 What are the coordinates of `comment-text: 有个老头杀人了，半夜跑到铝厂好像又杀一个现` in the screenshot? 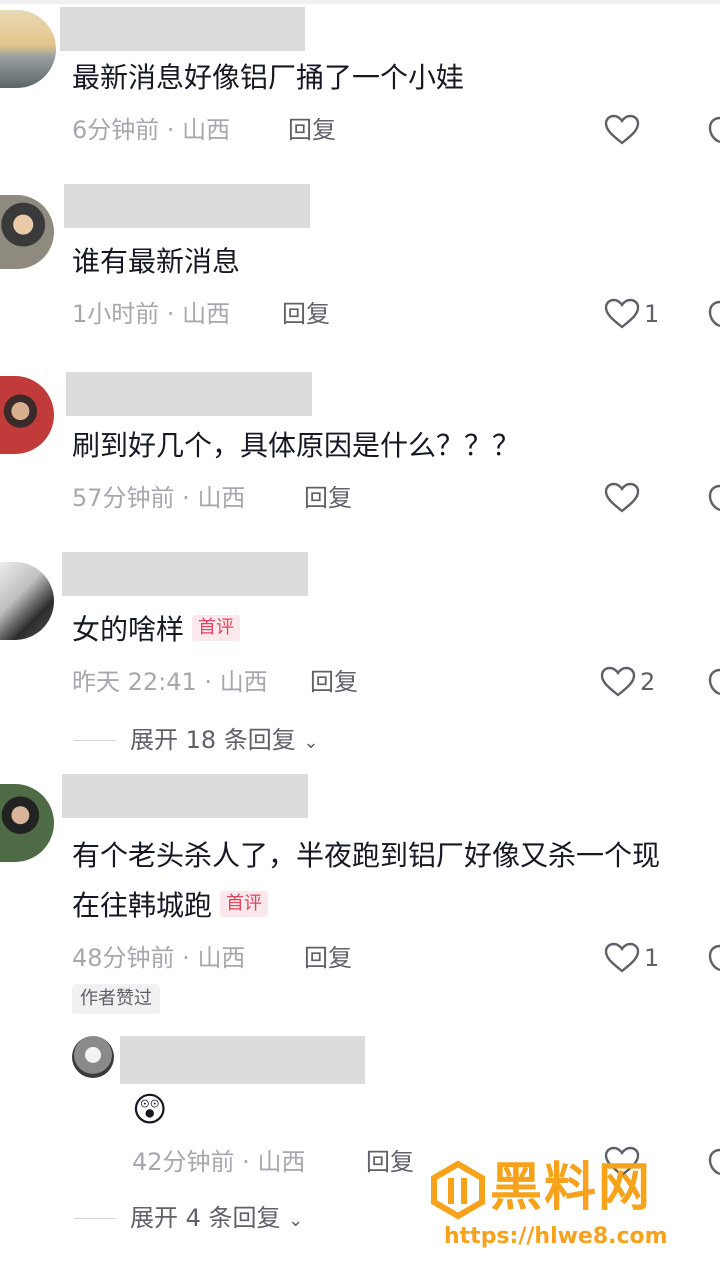 It's located at (366, 855).